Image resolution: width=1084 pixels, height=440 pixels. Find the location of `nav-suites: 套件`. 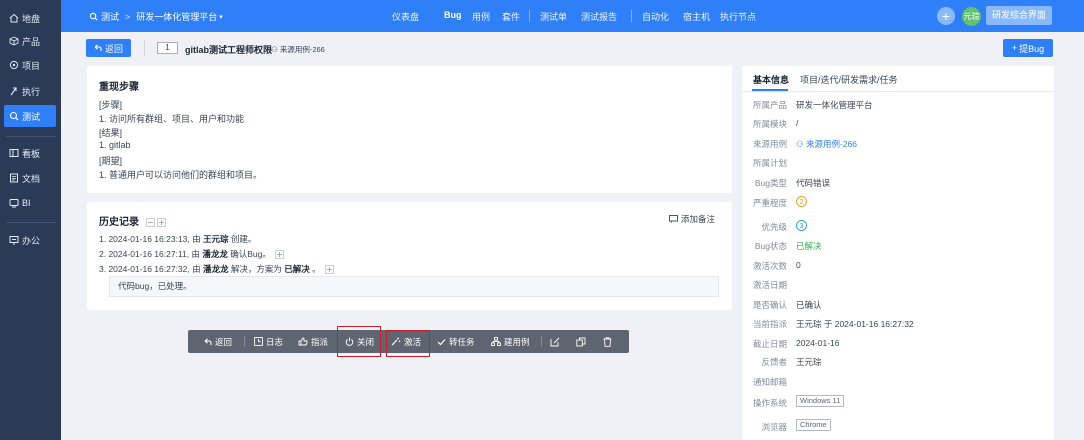

nav-suites: 套件 is located at coordinates (511, 16).